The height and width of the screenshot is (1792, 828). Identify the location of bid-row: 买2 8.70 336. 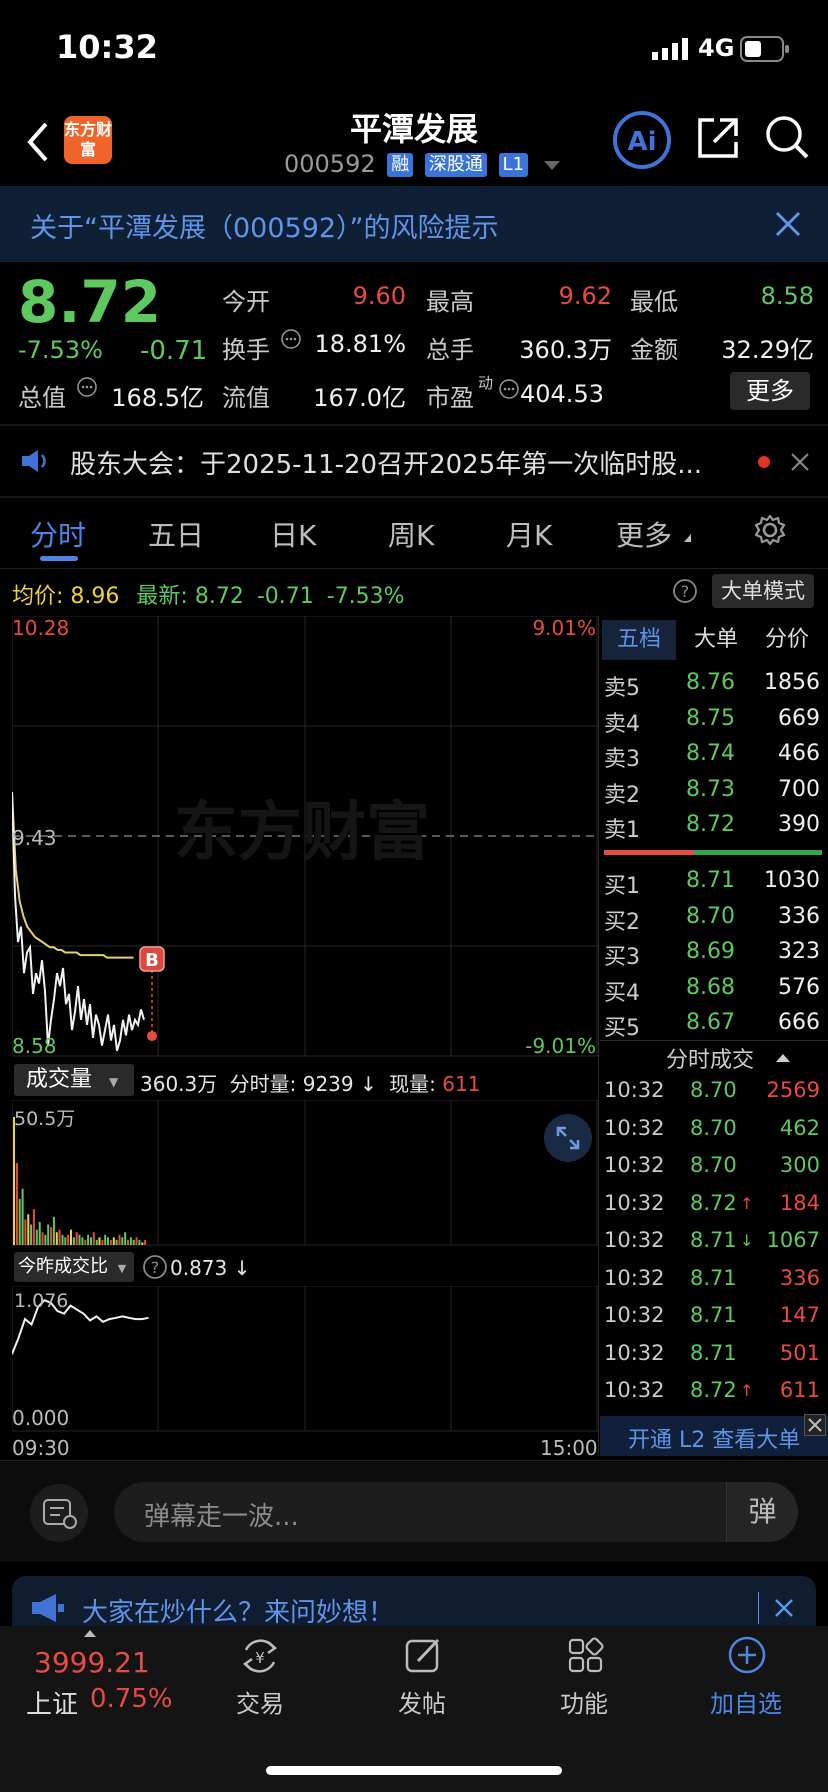
(712, 921).